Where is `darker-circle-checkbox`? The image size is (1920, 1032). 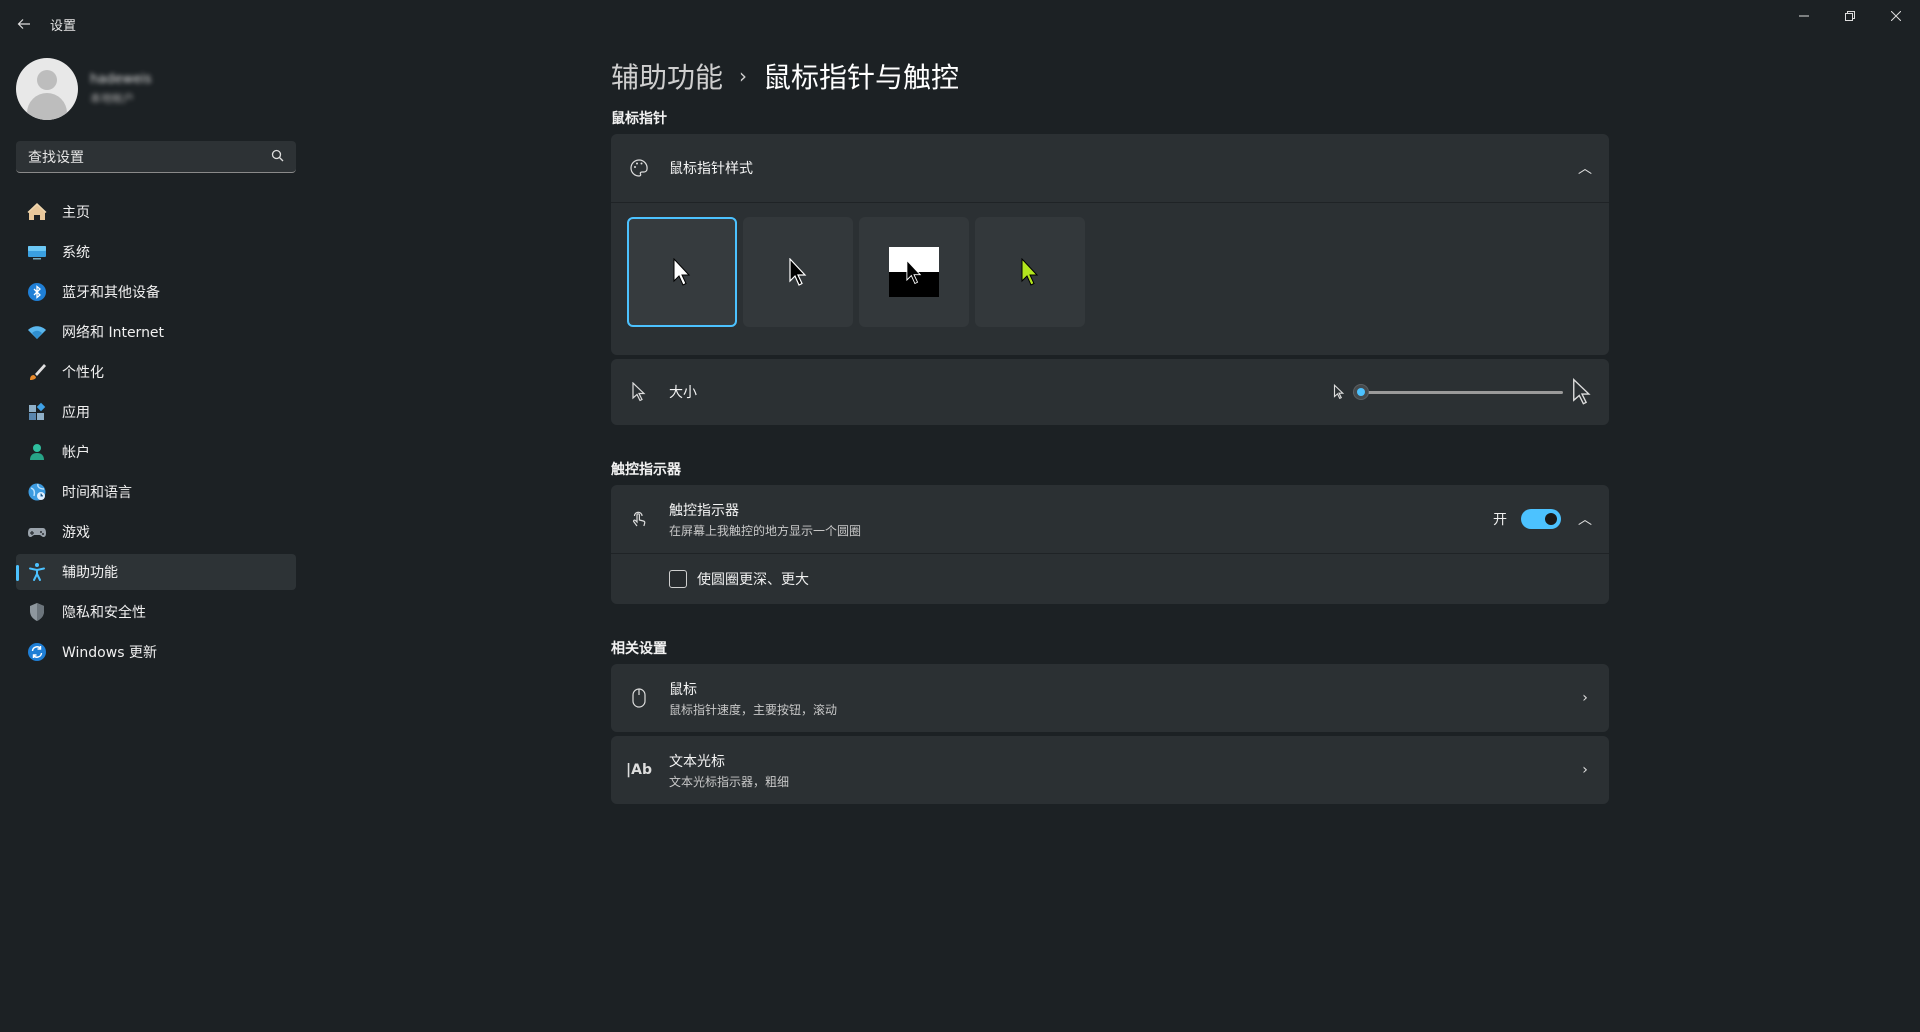 darker-circle-checkbox is located at coordinates (678, 579).